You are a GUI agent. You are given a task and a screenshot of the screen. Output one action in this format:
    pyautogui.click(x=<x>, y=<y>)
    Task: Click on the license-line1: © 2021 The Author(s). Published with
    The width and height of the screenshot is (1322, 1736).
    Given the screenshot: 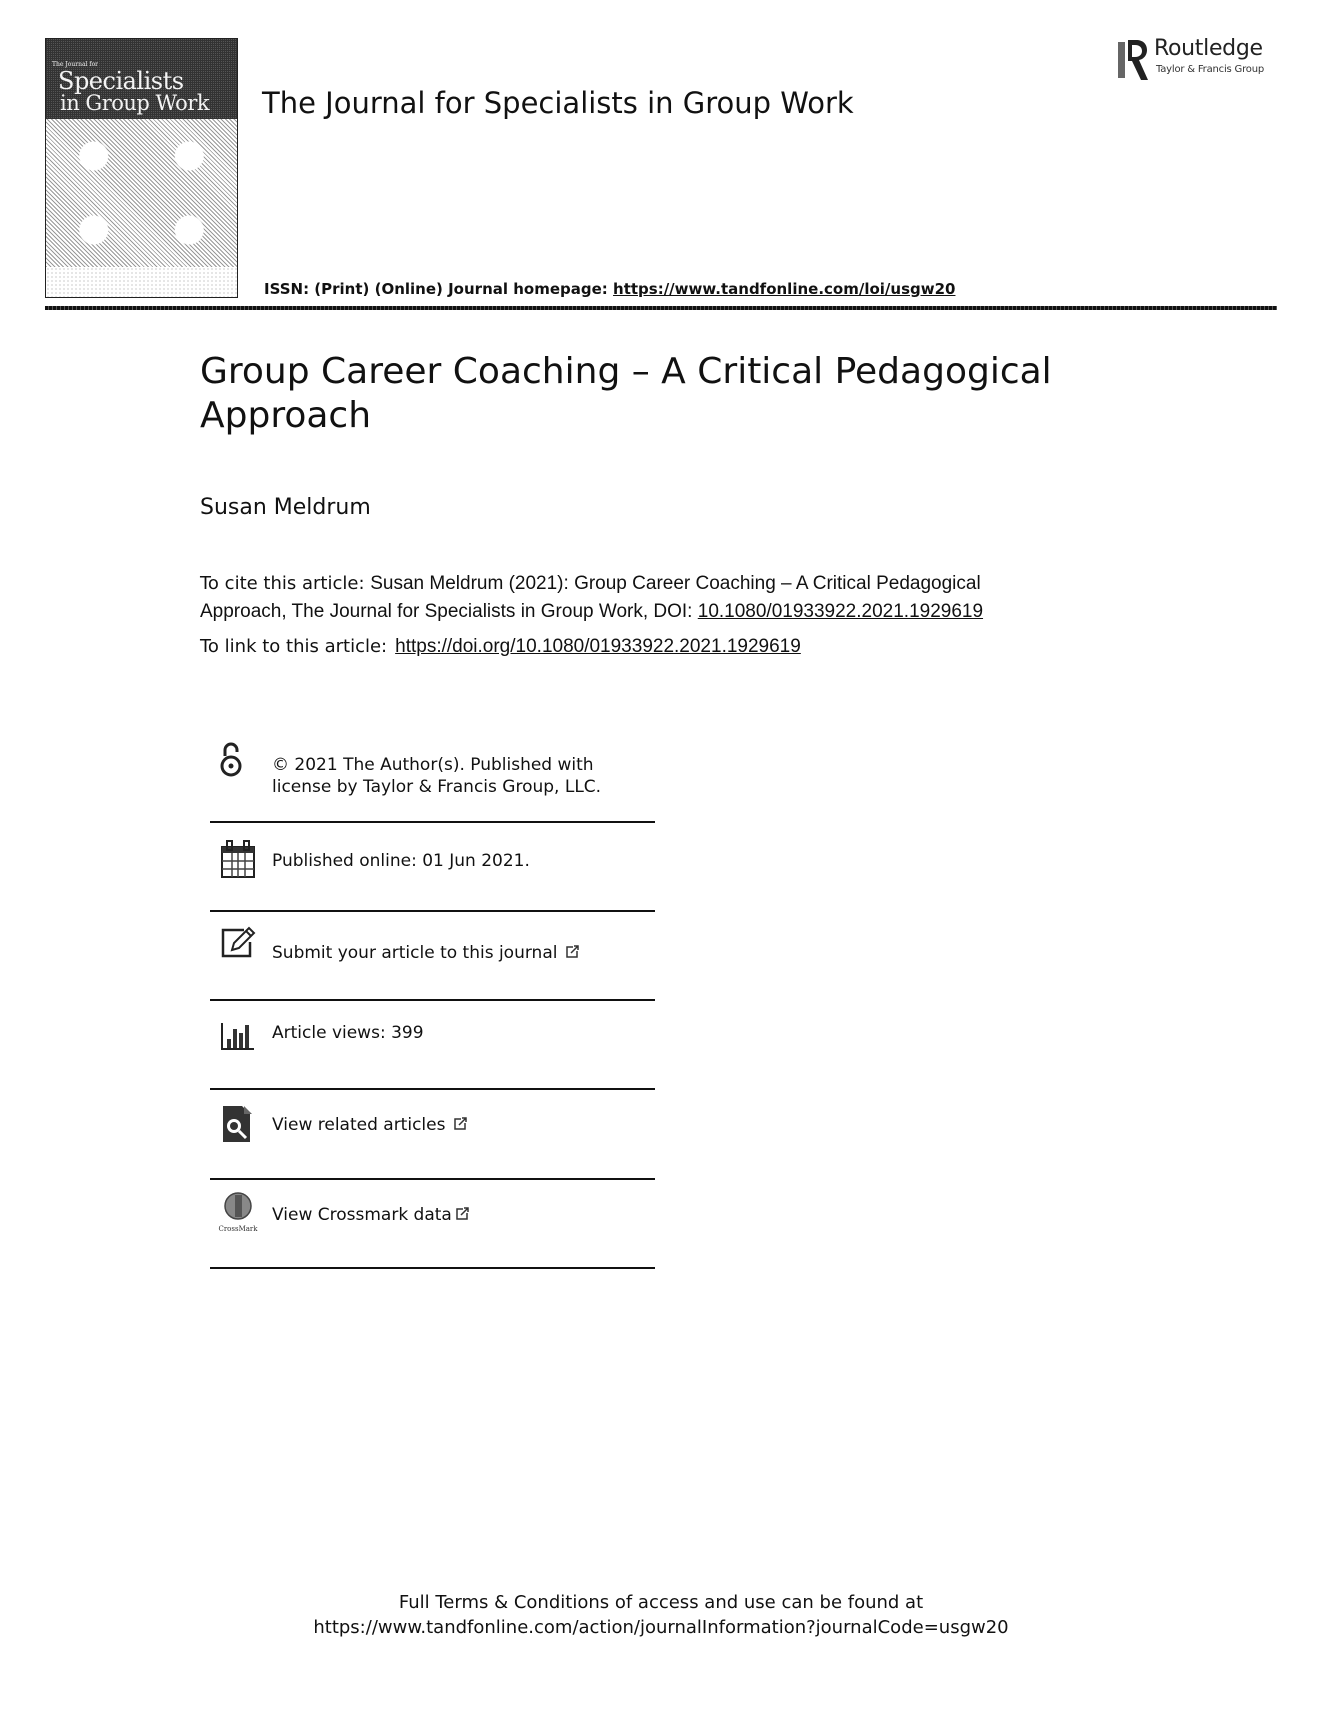 What is the action you would take?
    pyautogui.click(x=433, y=765)
    